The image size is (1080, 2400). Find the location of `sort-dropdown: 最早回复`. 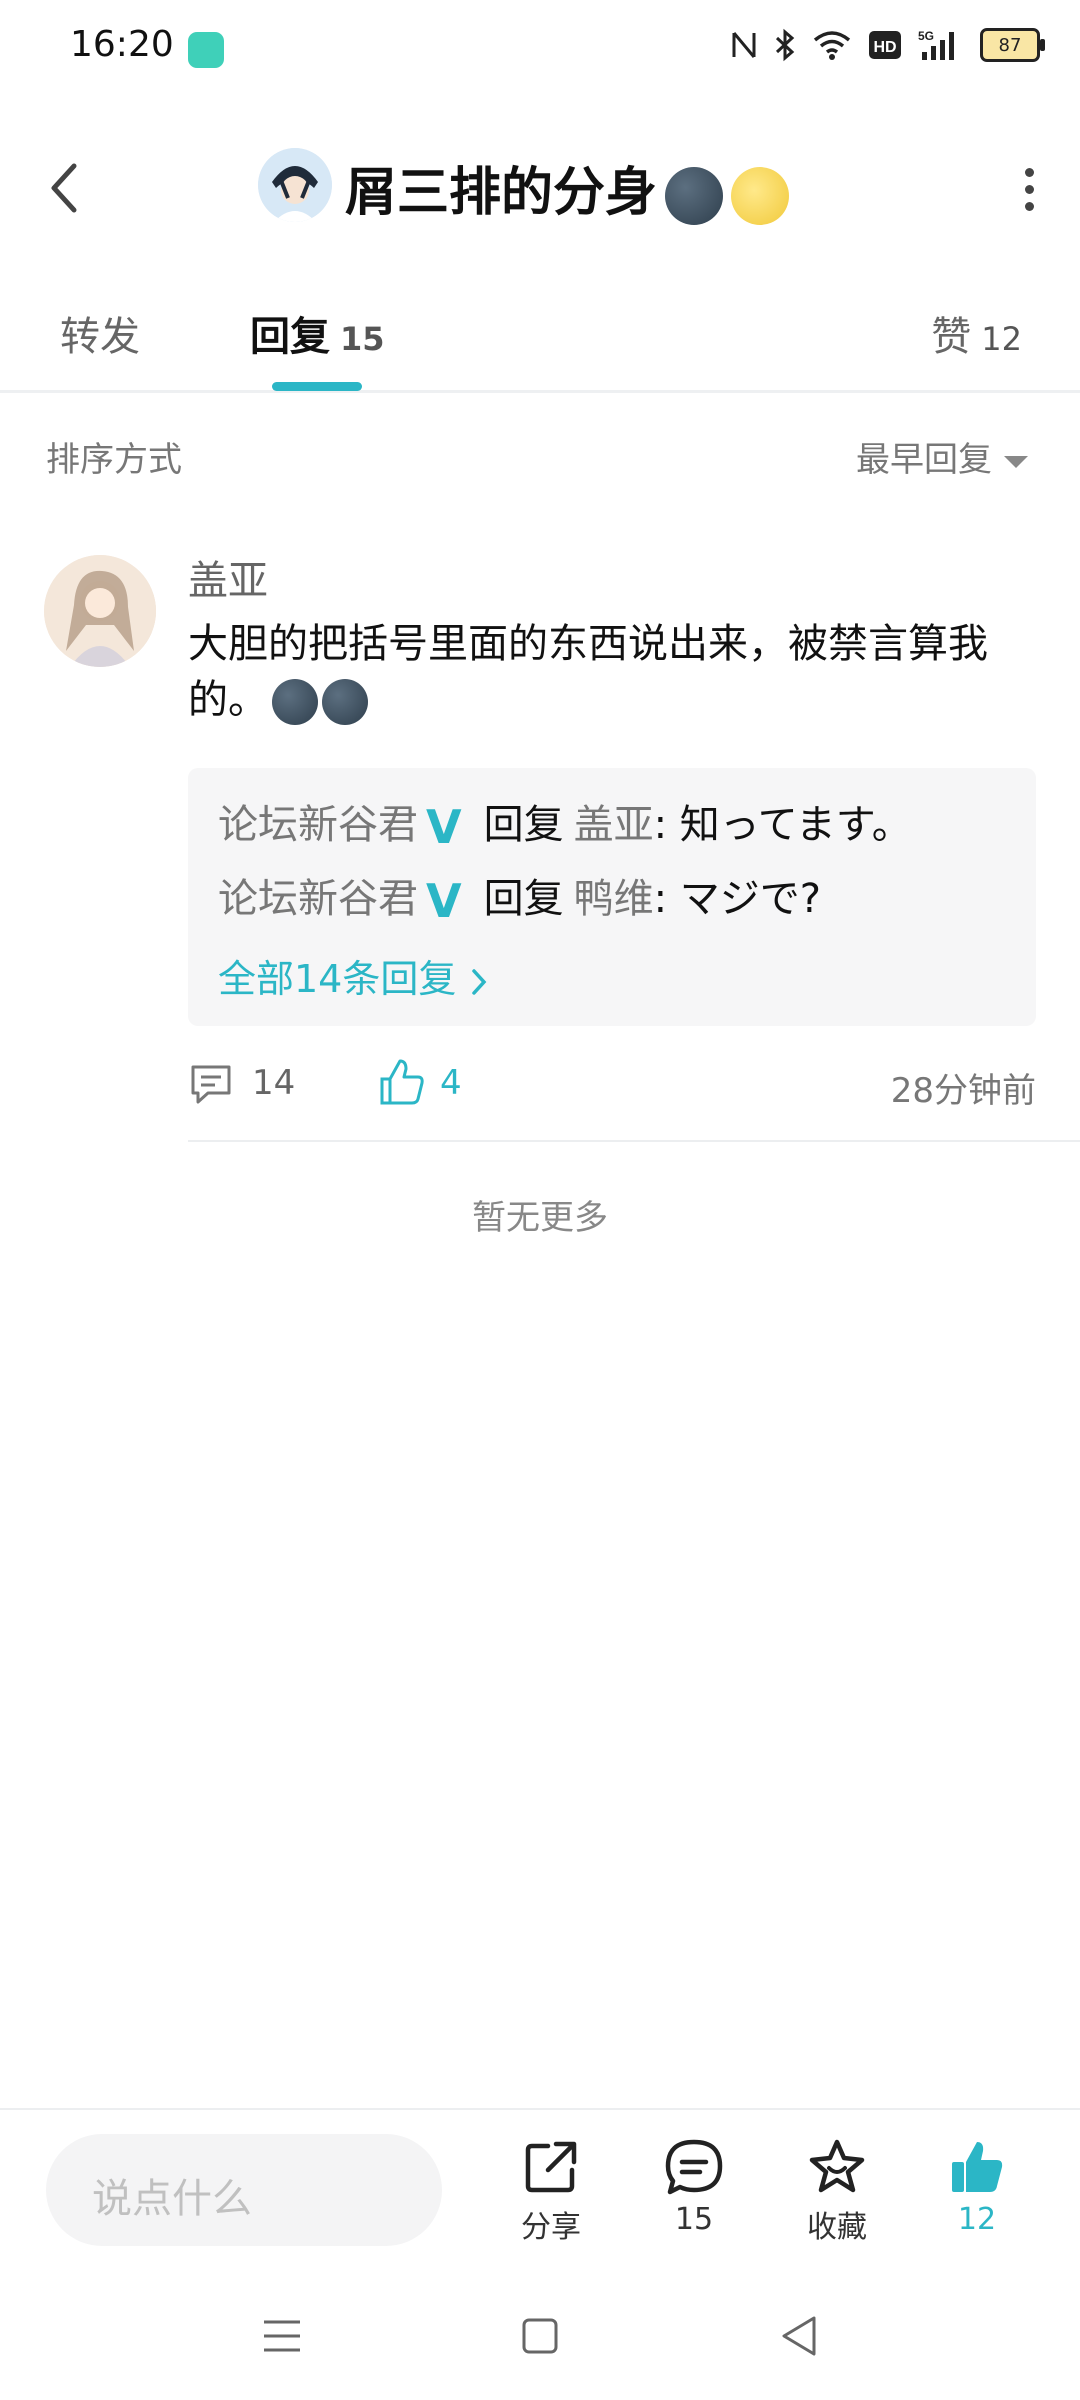

sort-dropdown: 最早回复 is located at coordinates (942, 456).